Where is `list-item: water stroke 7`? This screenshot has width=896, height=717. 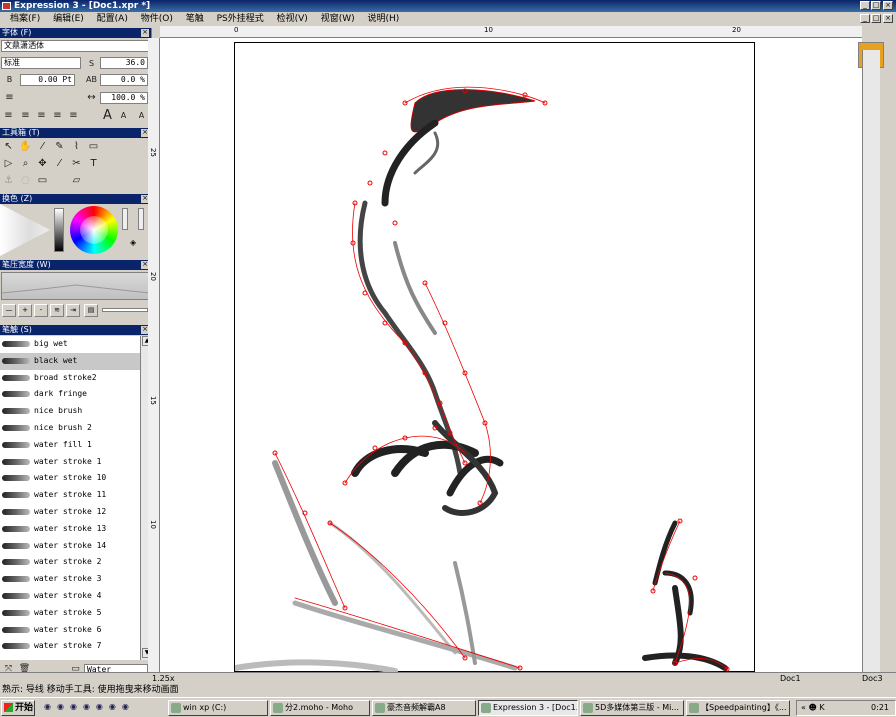 list-item: water stroke 7 is located at coordinates (70, 646).